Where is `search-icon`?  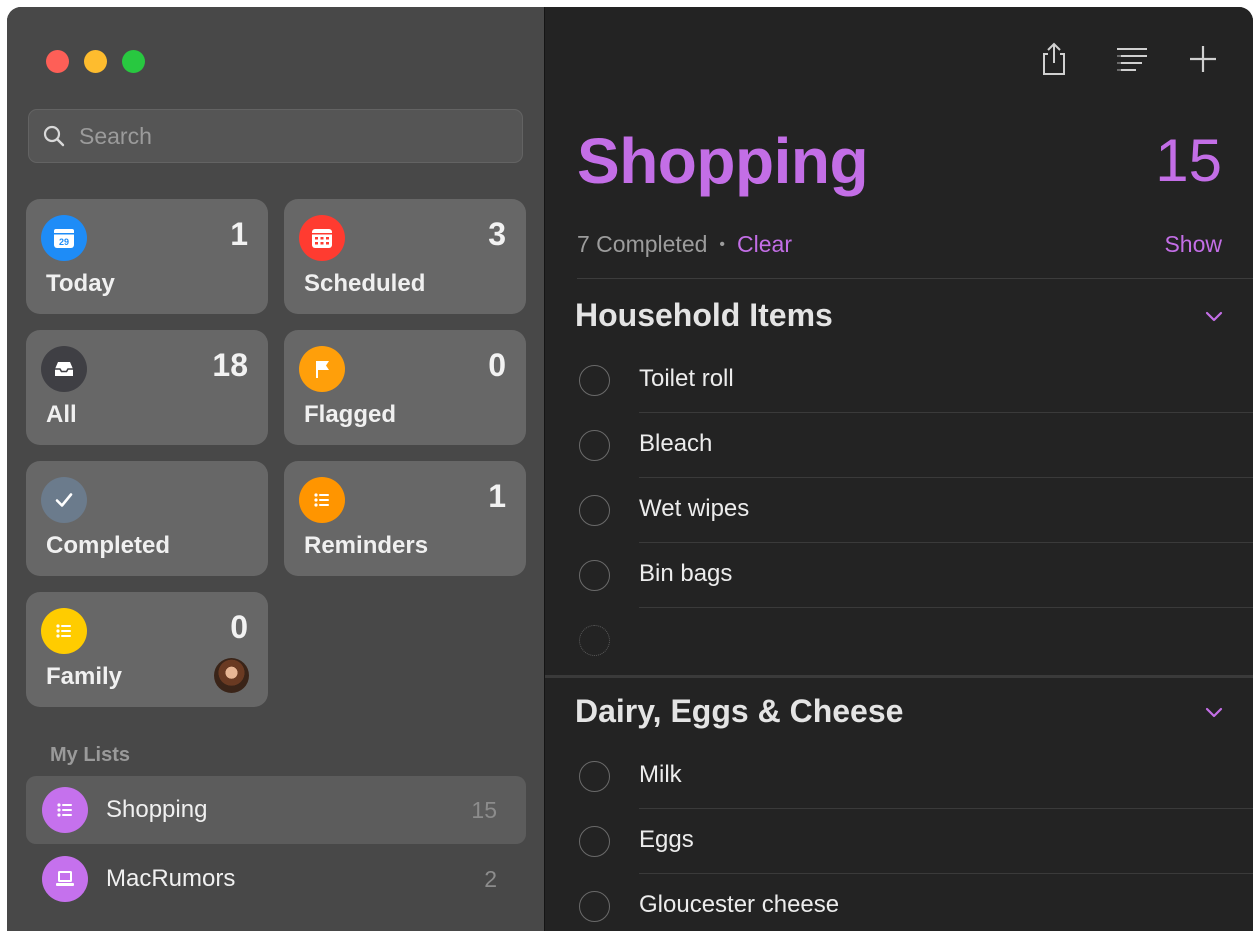 search-icon is located at coordinates (54, 136).